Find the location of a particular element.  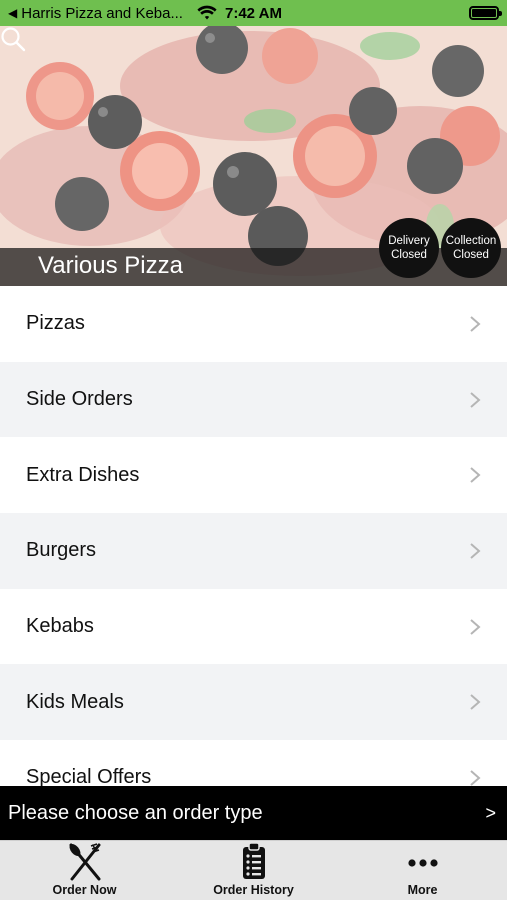

tab-label: More is located at coordinates (422, 890).